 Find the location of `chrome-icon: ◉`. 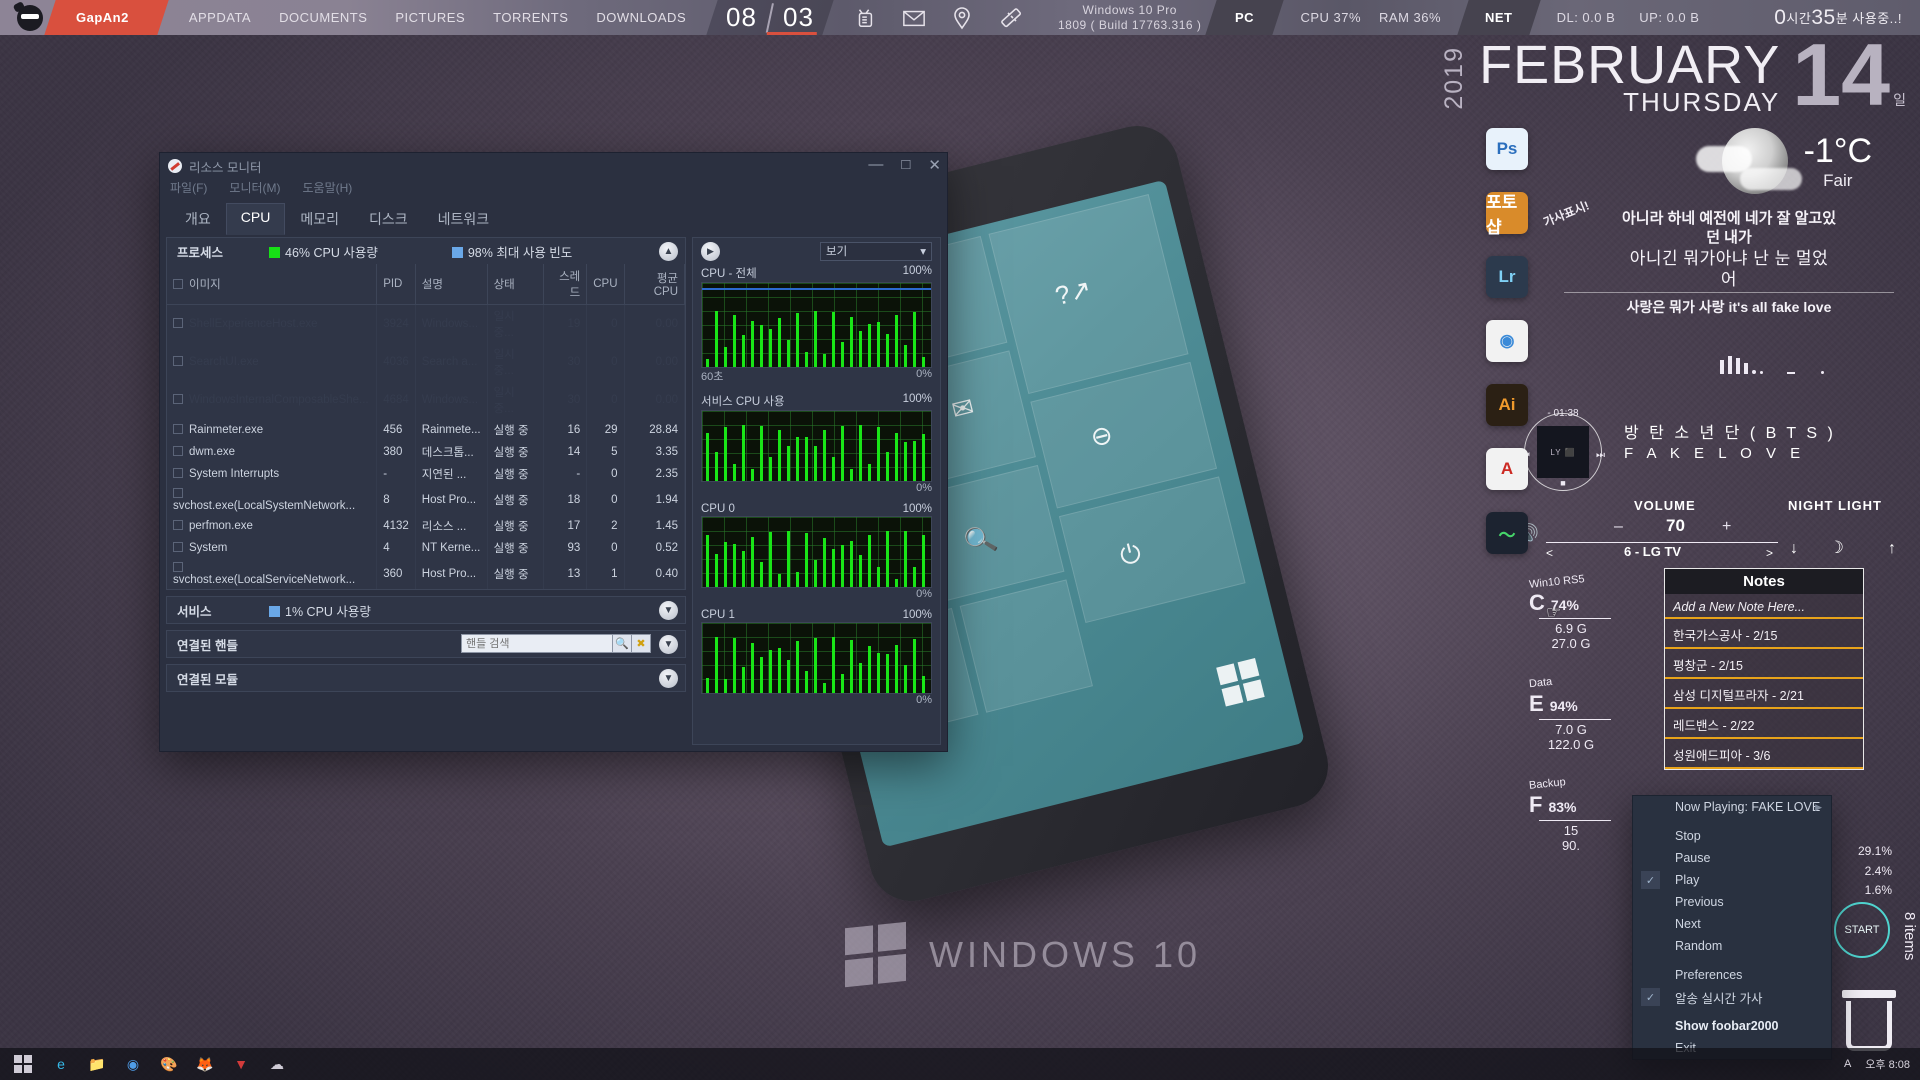

chrome-icon: ◉ is located at coordinates (133, 1064).